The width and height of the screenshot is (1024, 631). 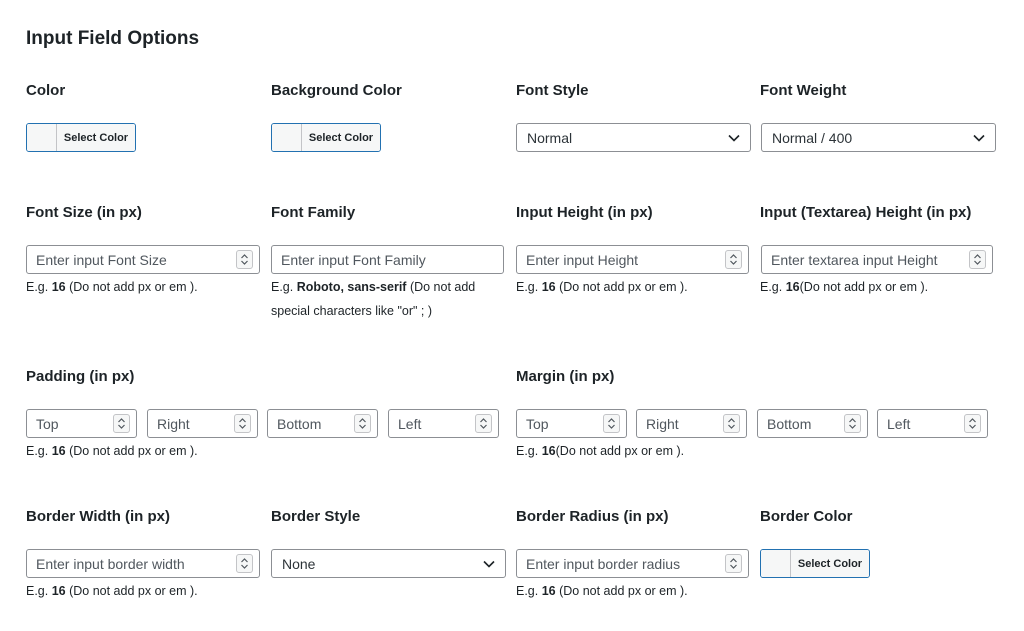 I want to click on color-picker-button: Select Color, so click(x=81, y=137).